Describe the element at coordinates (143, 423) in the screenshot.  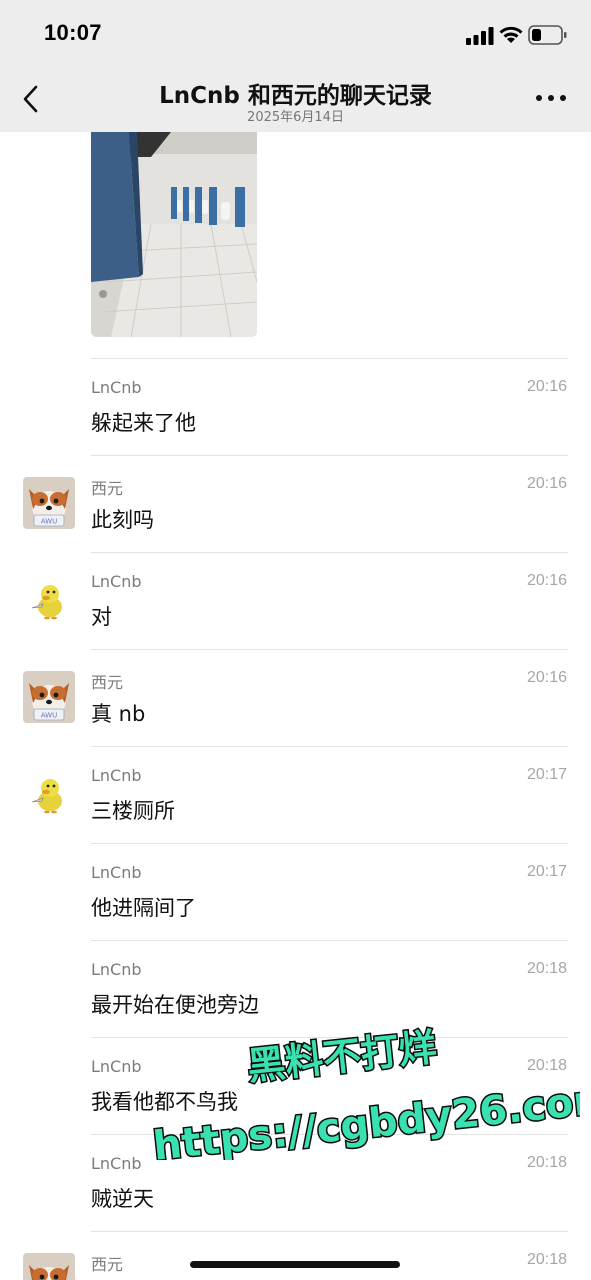
I see `message-text: 躲起来了他` at that location.